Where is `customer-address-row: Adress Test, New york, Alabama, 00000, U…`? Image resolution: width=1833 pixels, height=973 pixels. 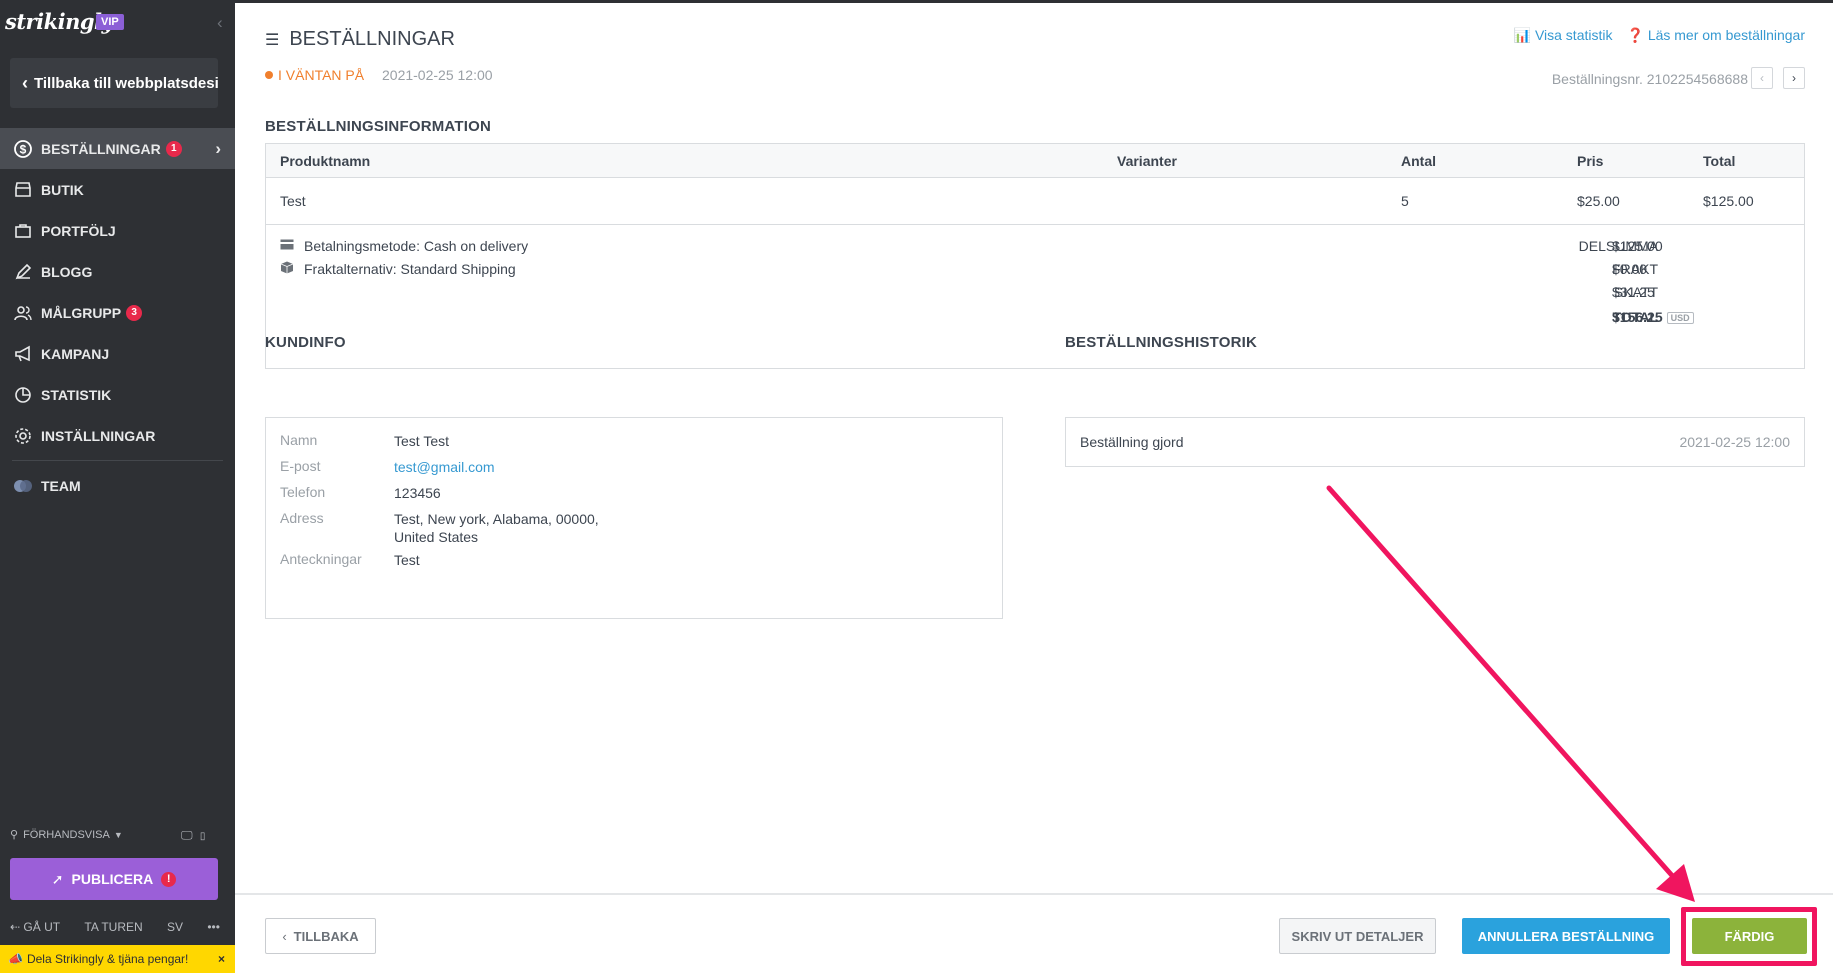
customer-address-row: Adress Test, New york, Alabama, 00000, U… is located at coordinates (439, 528).